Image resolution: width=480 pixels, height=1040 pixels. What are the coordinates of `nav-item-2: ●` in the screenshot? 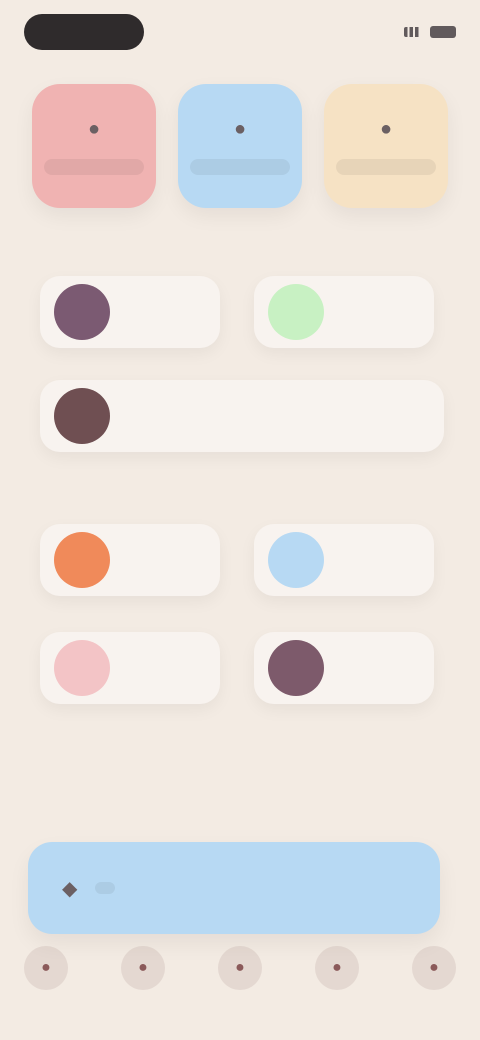 It's located at (143, 968).